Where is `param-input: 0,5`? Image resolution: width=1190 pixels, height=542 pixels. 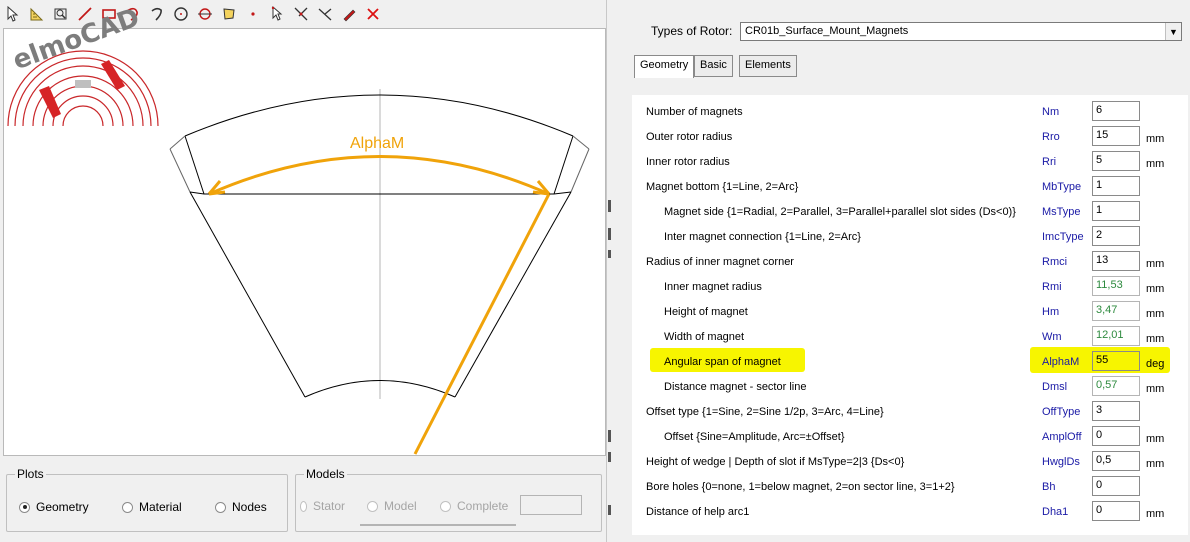 param-input: 0,5 is located at coordinates (1116, 461).